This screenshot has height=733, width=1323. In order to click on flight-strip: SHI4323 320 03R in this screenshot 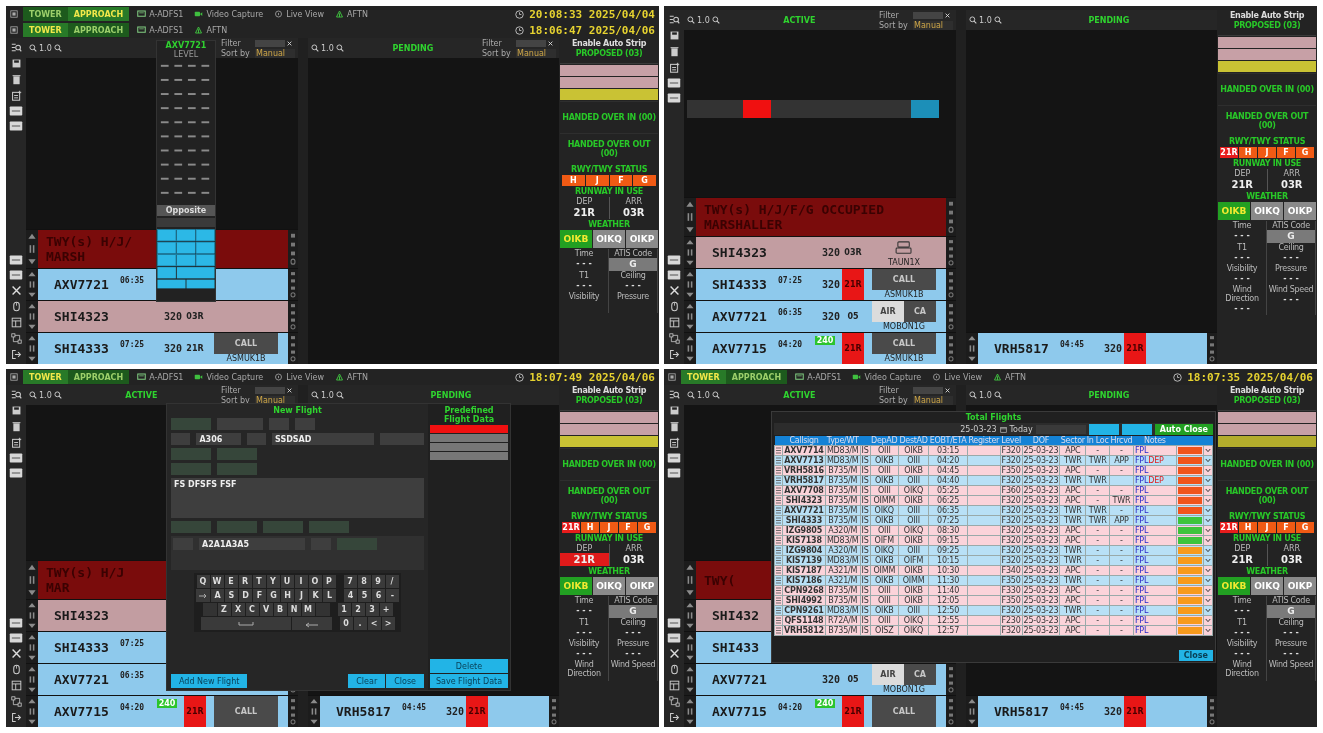, I will do `click(163, 316)`.